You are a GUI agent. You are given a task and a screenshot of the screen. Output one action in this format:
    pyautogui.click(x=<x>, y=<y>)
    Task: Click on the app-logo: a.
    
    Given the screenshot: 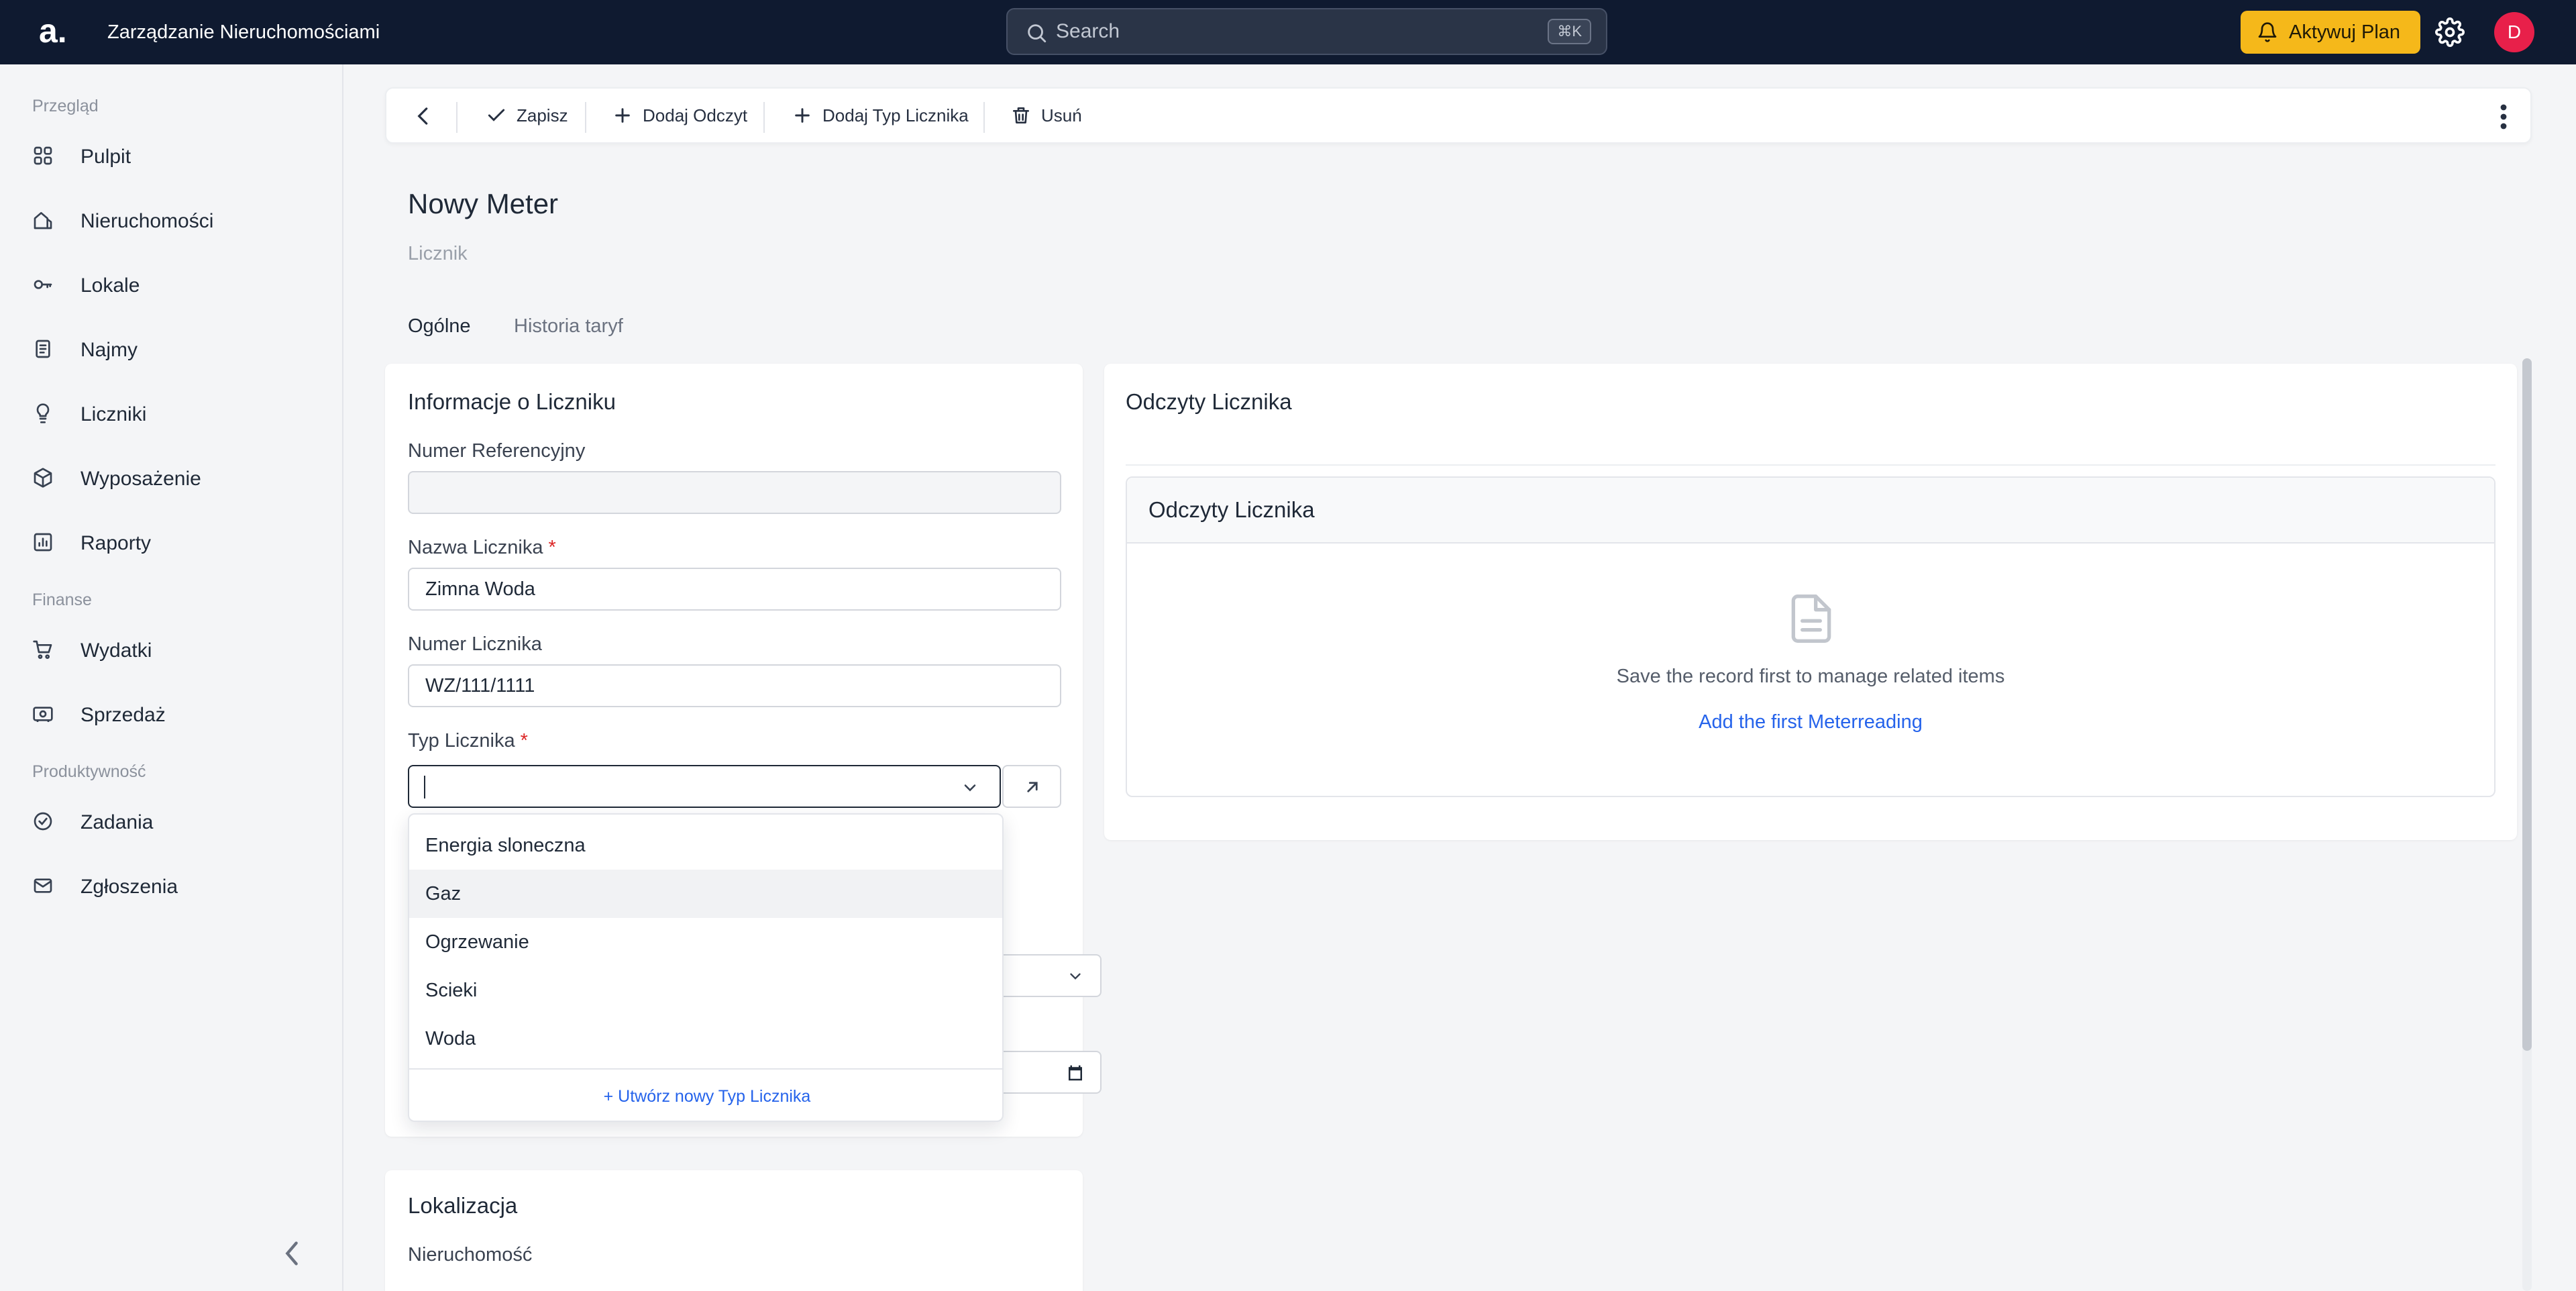 What is the action you would take?
    pyautogui.click(x=53, y=30)
    